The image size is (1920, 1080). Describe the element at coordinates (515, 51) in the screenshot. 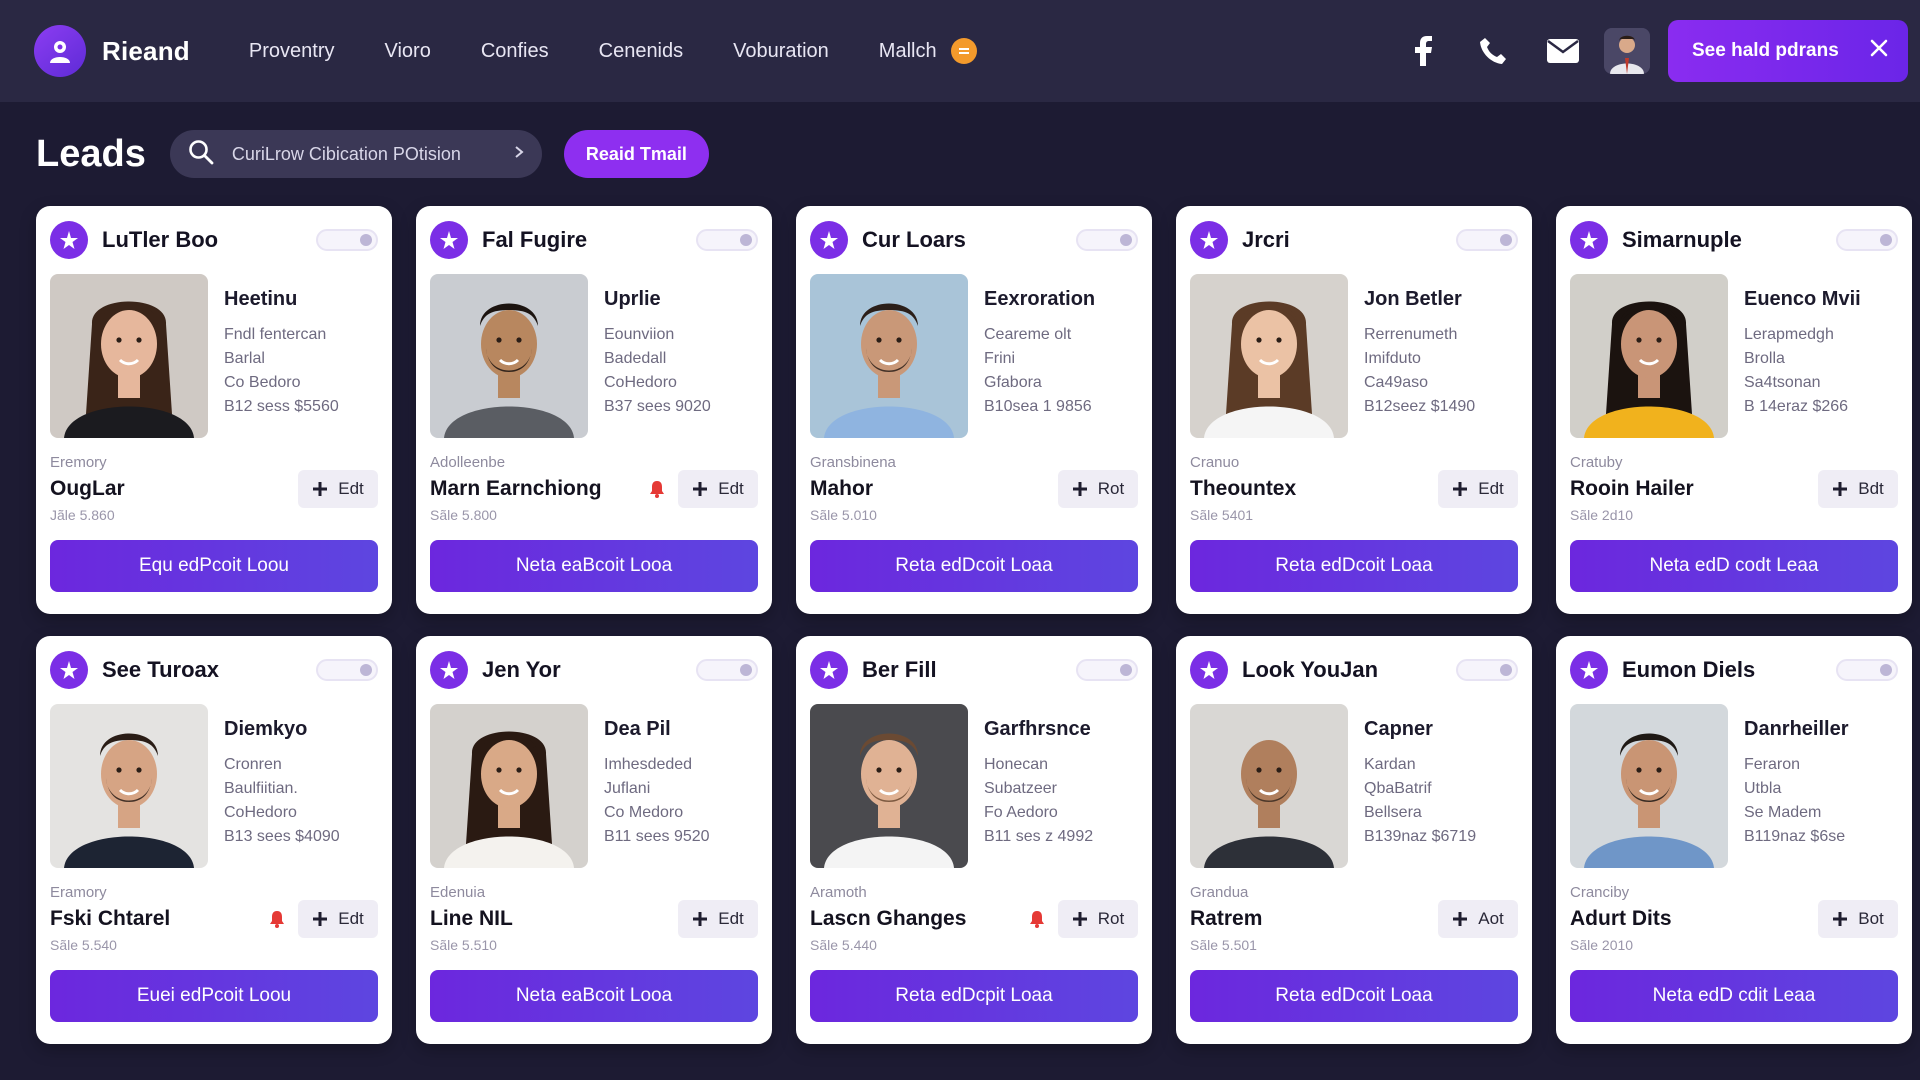

I see `nav-item-confies: Confies` at that location.